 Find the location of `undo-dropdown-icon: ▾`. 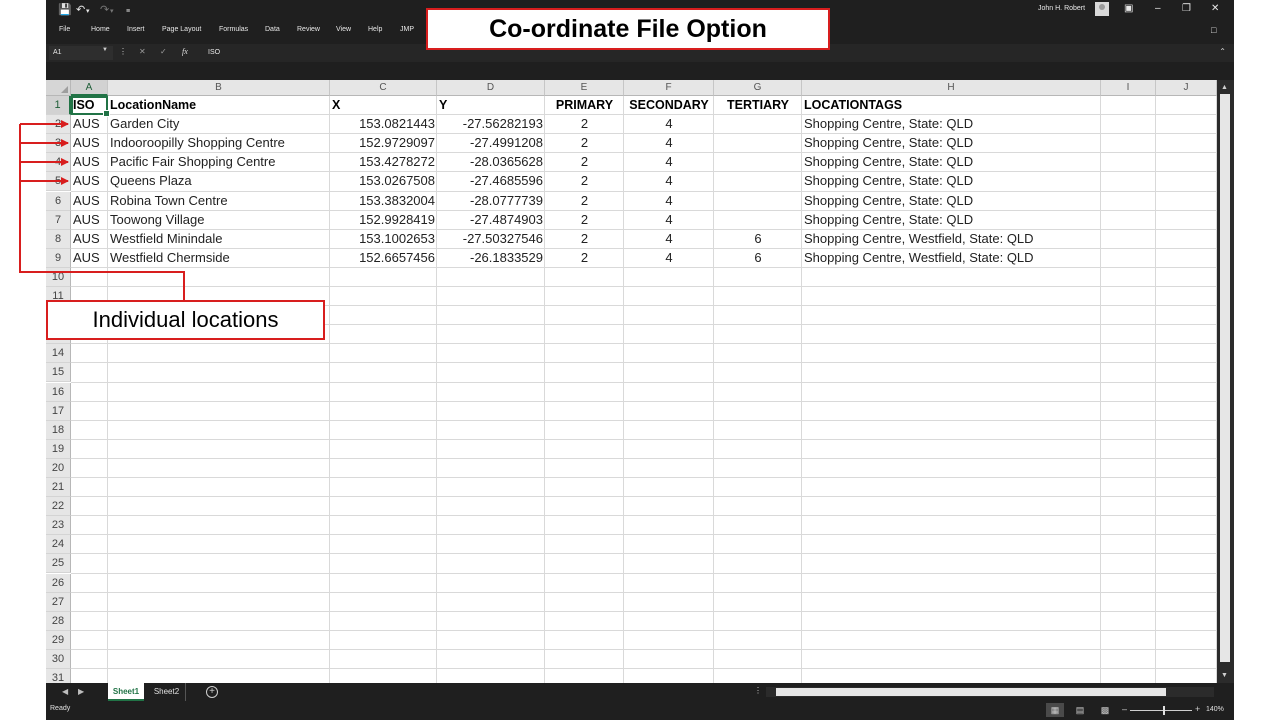

undo-dropdown-icon: ▾ is located at coordinates (88, 12).